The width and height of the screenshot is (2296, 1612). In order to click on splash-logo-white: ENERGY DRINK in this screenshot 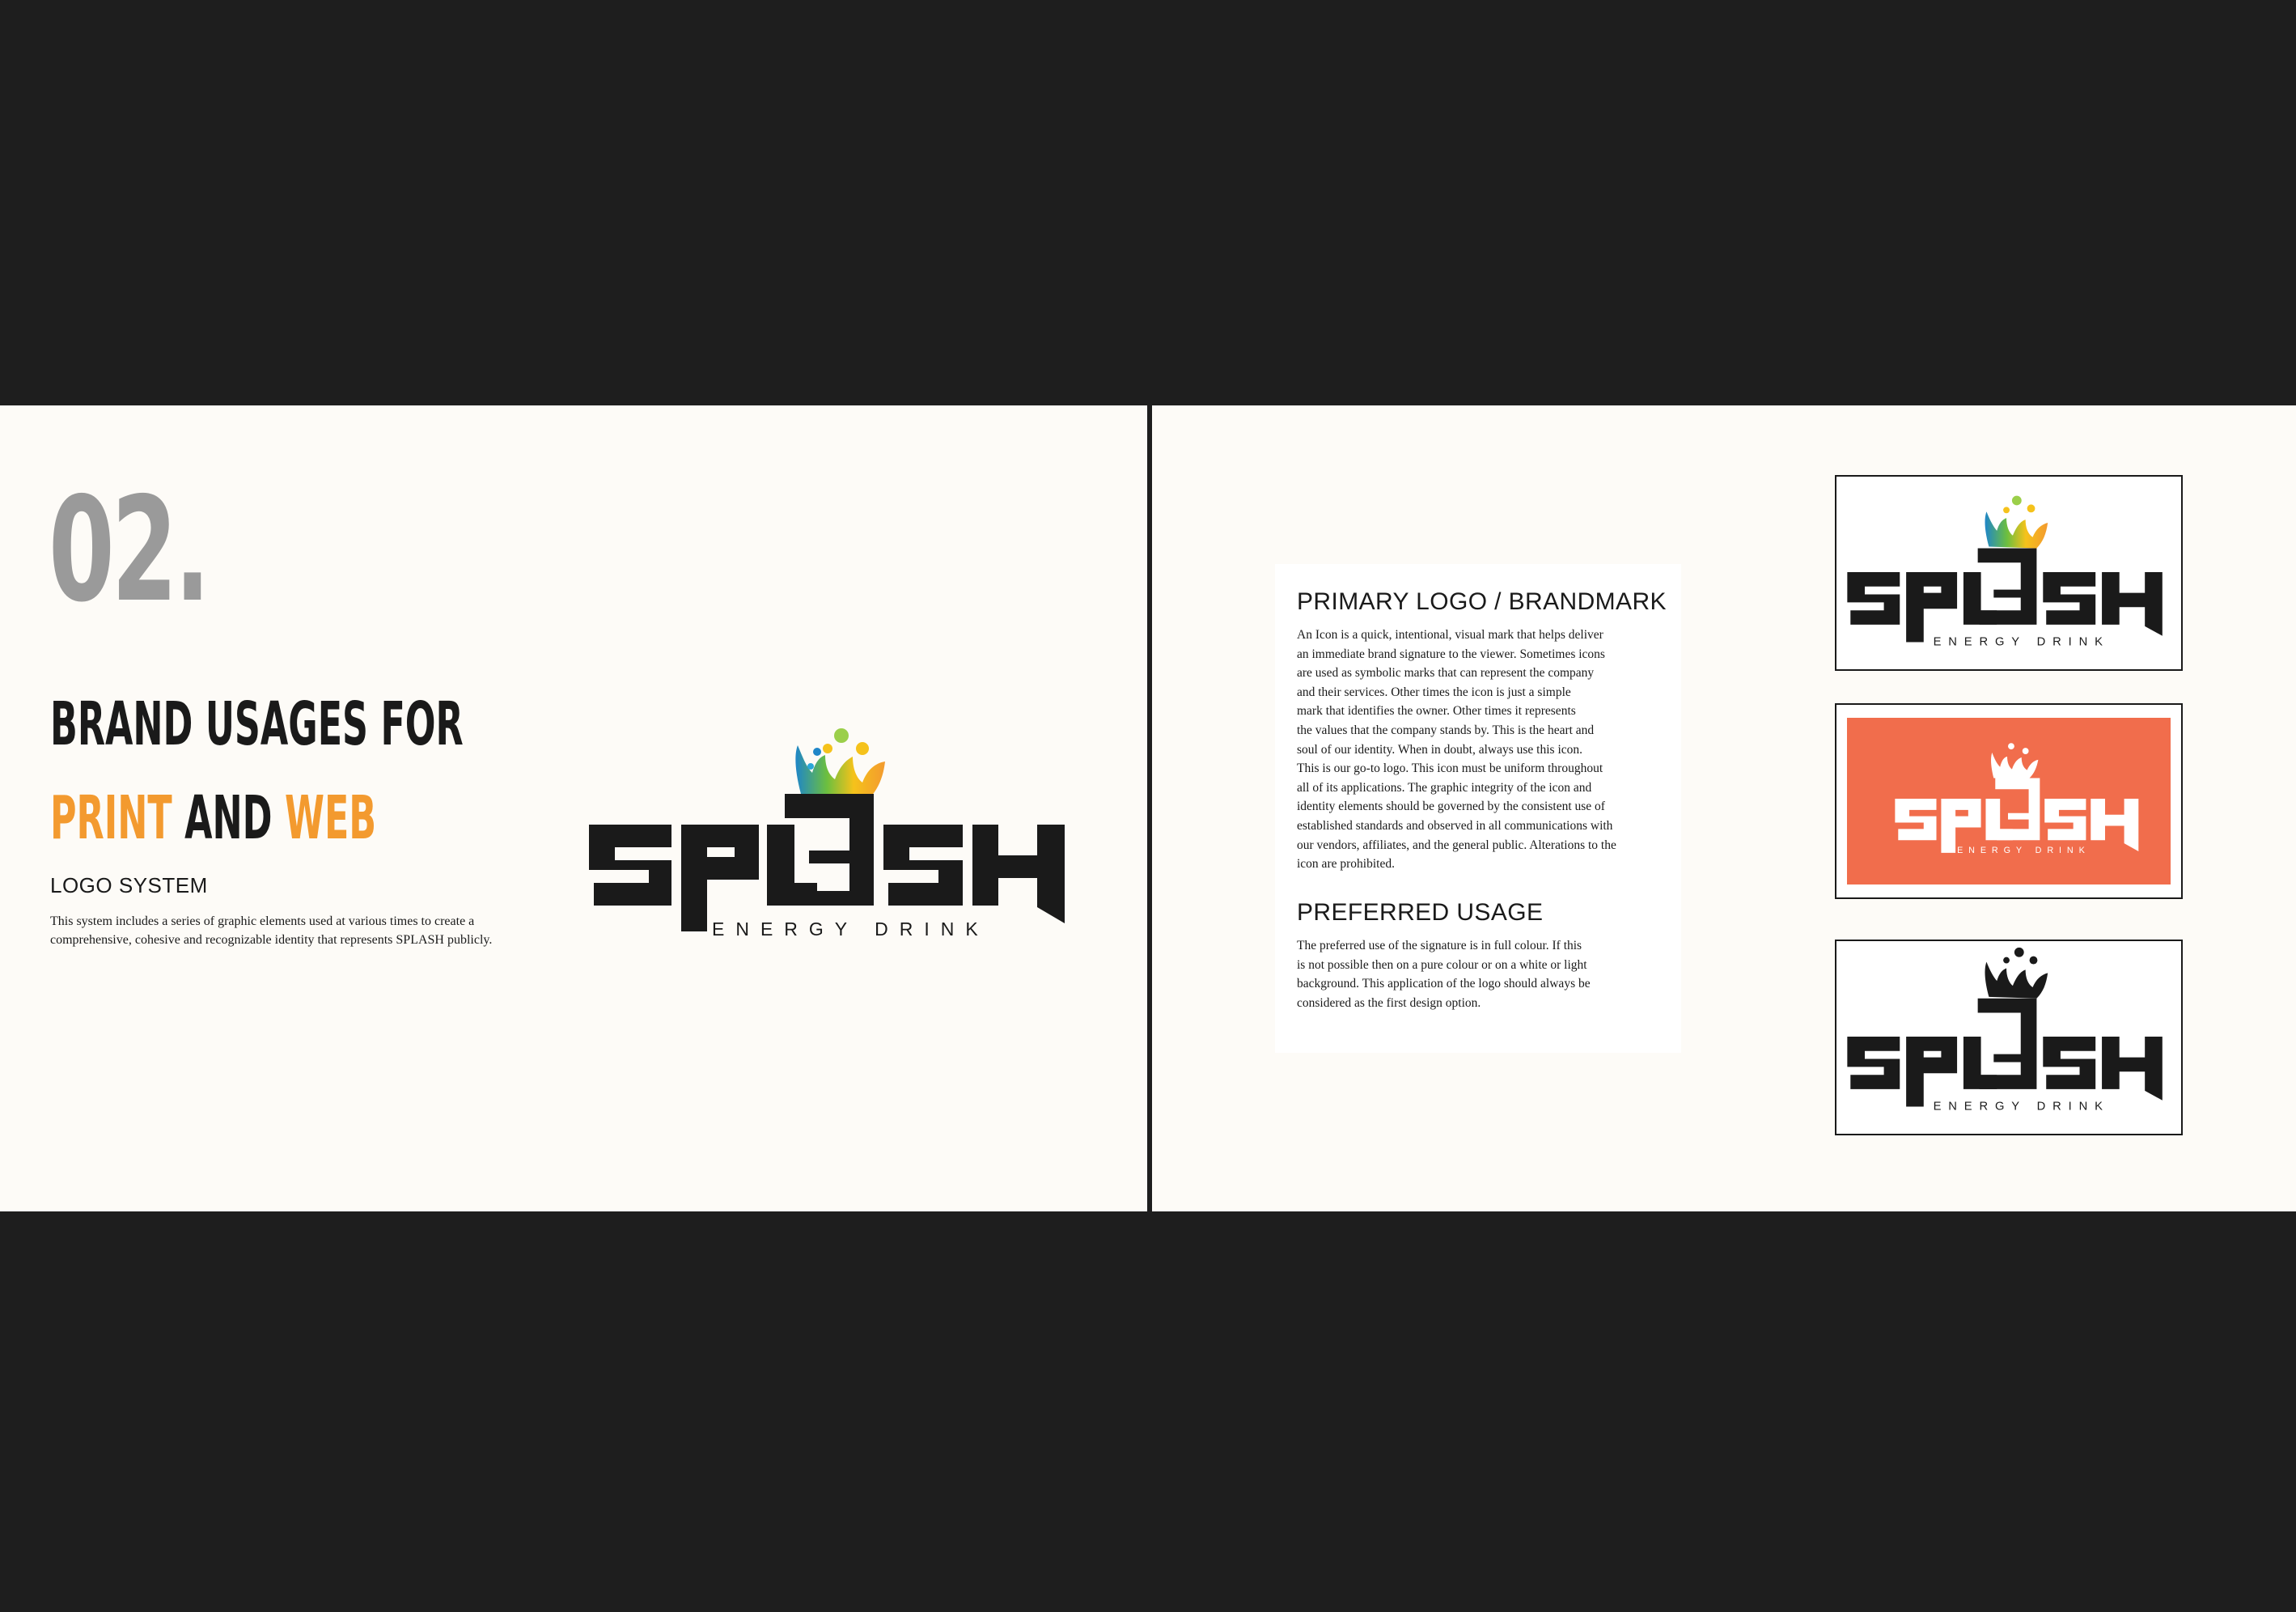, I will do `click(2017, 799)`.